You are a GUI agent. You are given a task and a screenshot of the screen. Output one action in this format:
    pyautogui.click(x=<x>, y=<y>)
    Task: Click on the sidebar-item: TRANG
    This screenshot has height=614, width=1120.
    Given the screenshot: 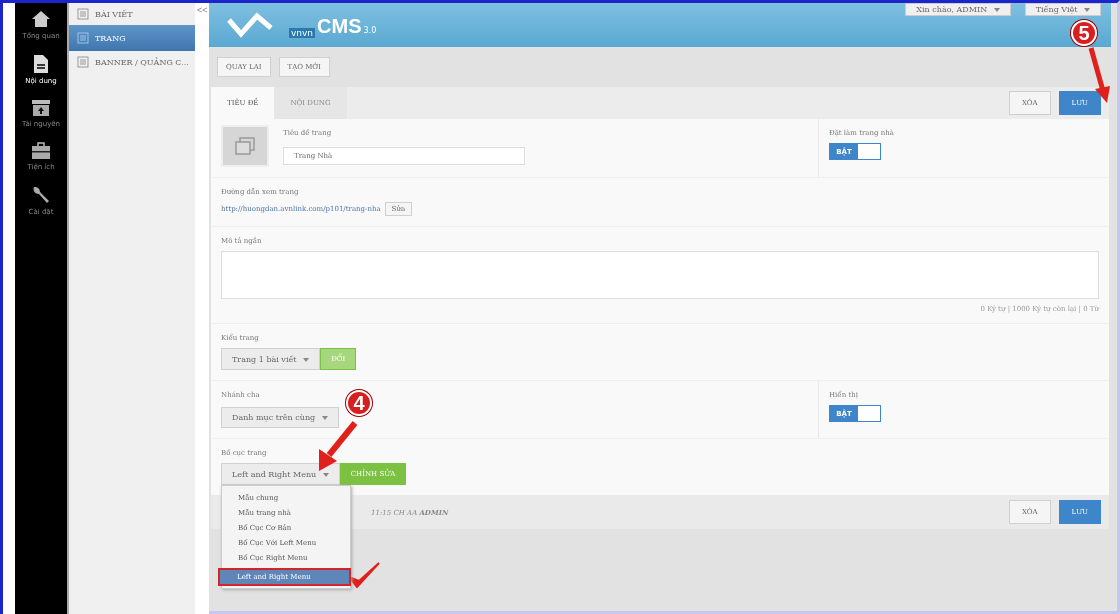 What is the action you would take?
    pyautogui.click(x=132, y=38)
    